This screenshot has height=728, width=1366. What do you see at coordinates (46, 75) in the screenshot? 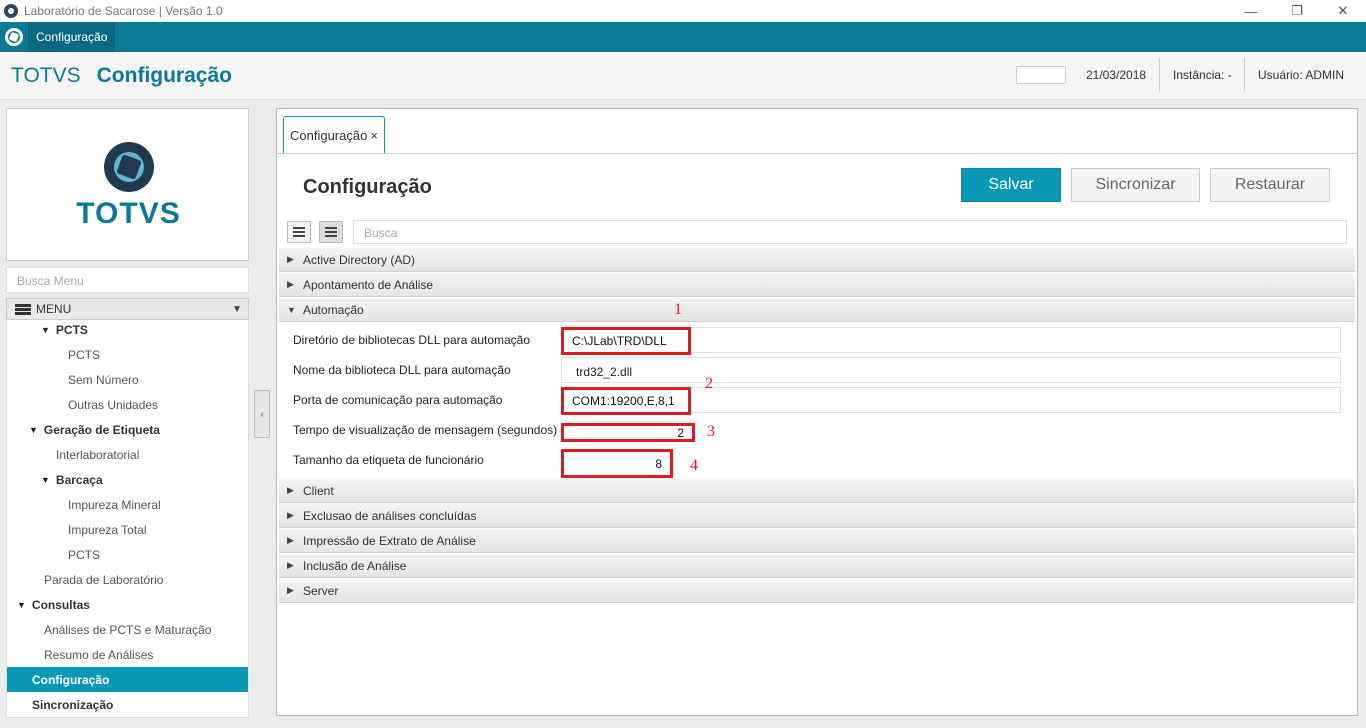
I see `brand-name: TOTVS` at bounding box center [46, 75].